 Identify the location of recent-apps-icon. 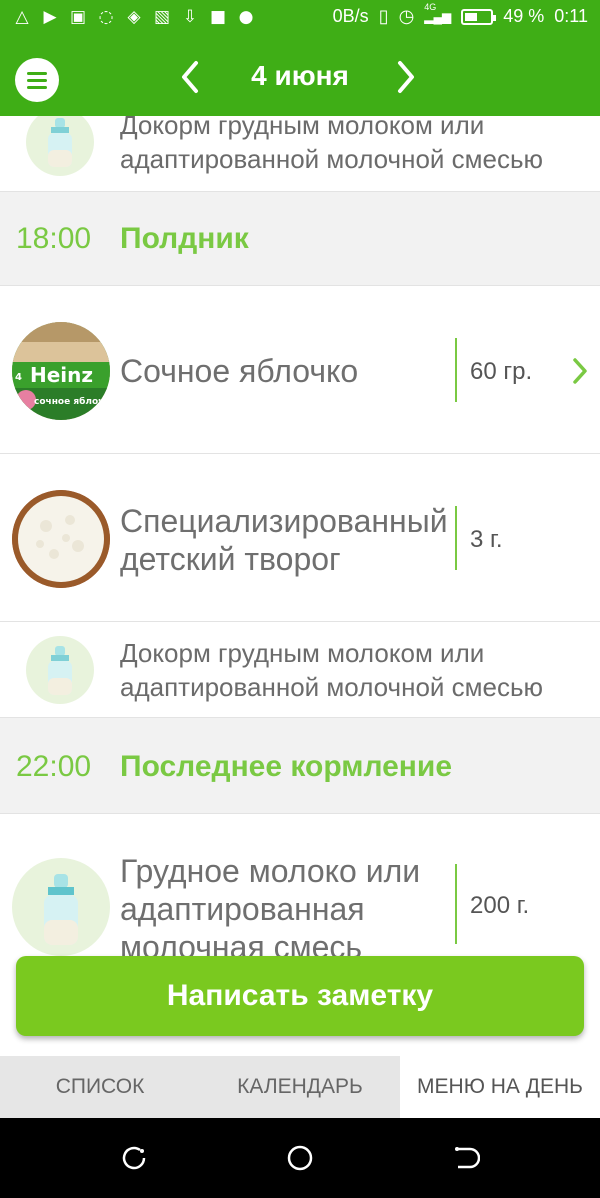
(134, 1158).